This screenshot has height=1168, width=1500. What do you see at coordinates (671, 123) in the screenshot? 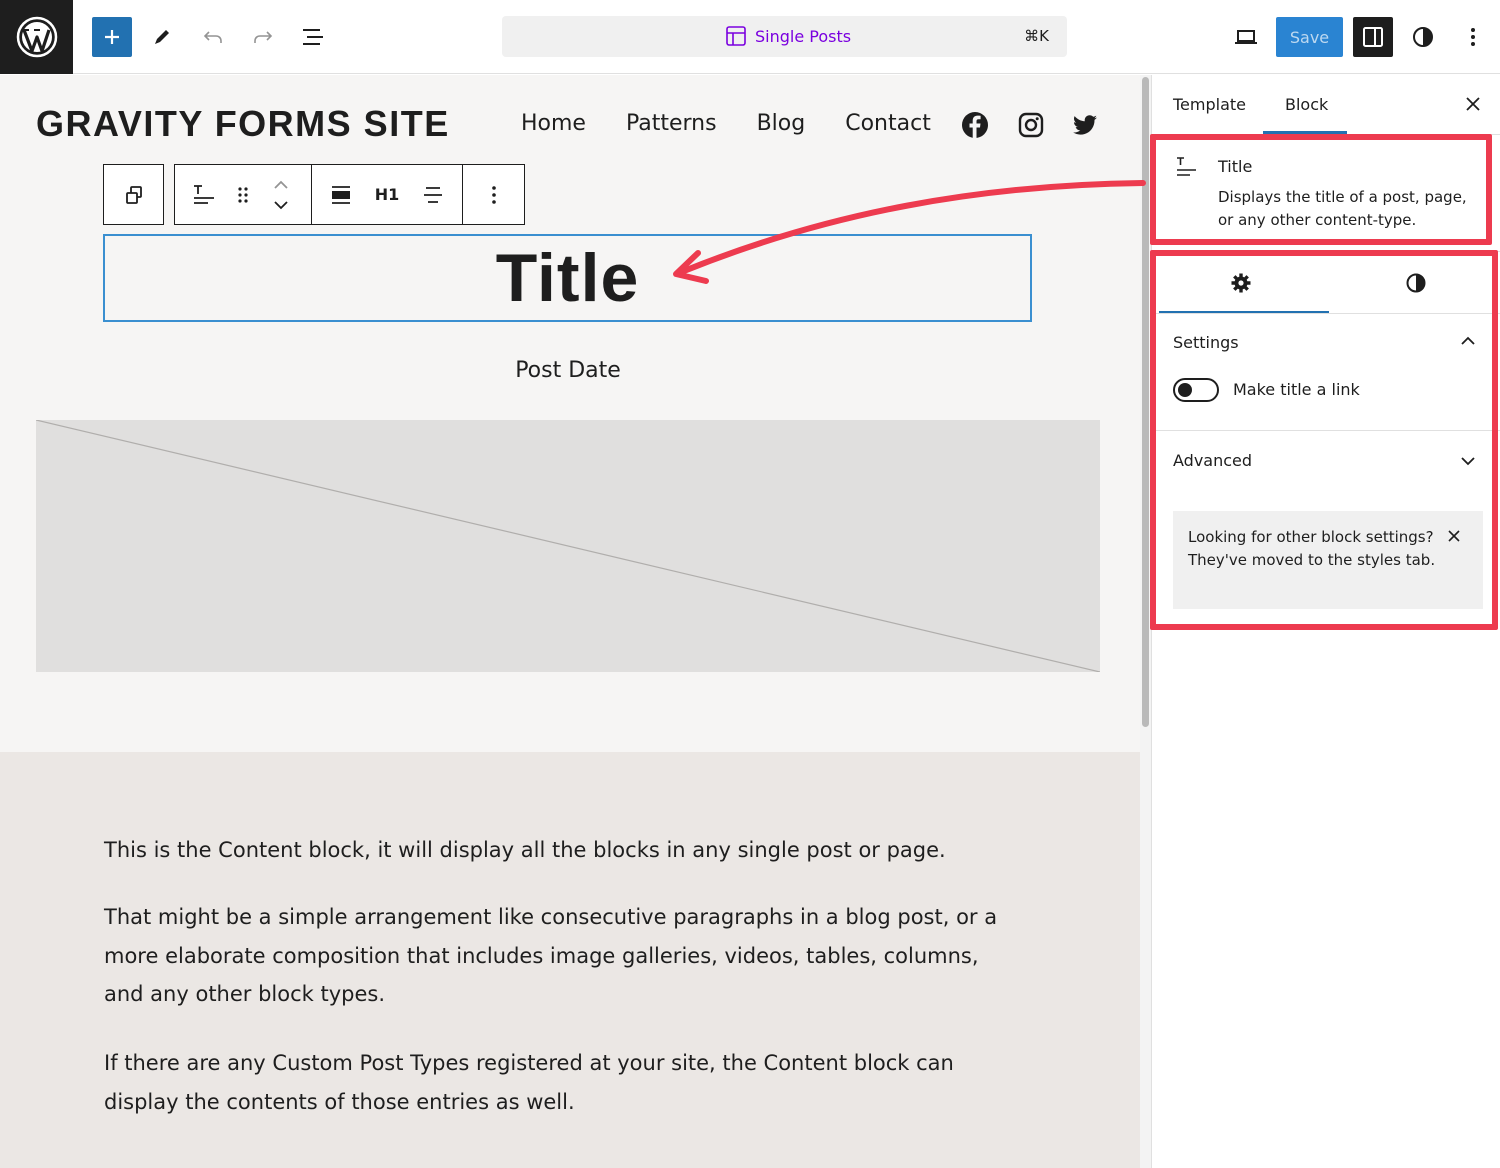
I see `nav-item-patterns: Patterns` at bounding box center [671, 123].